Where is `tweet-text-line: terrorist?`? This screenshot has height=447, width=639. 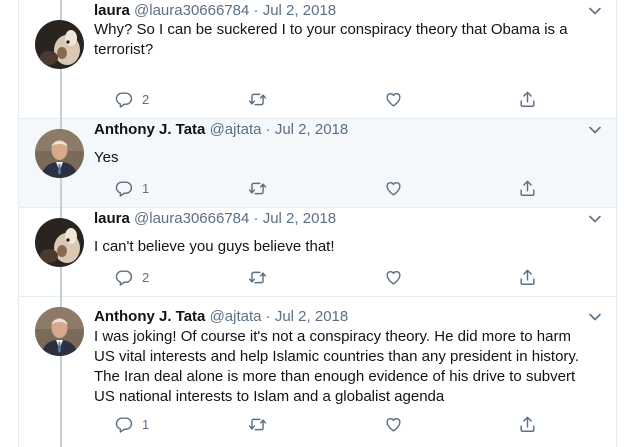
tweet-text-line: terrorist? is located at coordinates (124, 49).